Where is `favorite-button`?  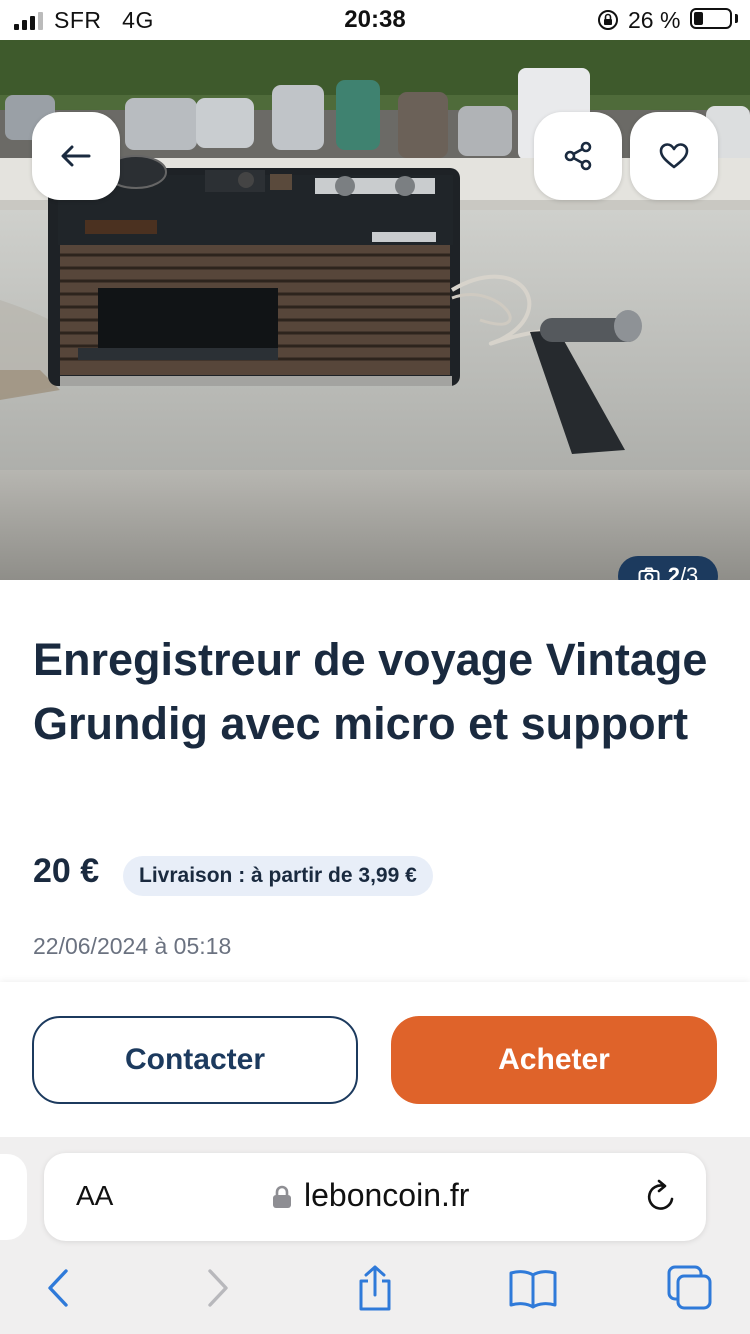 favorite-button is located at coordinates (674, 156).